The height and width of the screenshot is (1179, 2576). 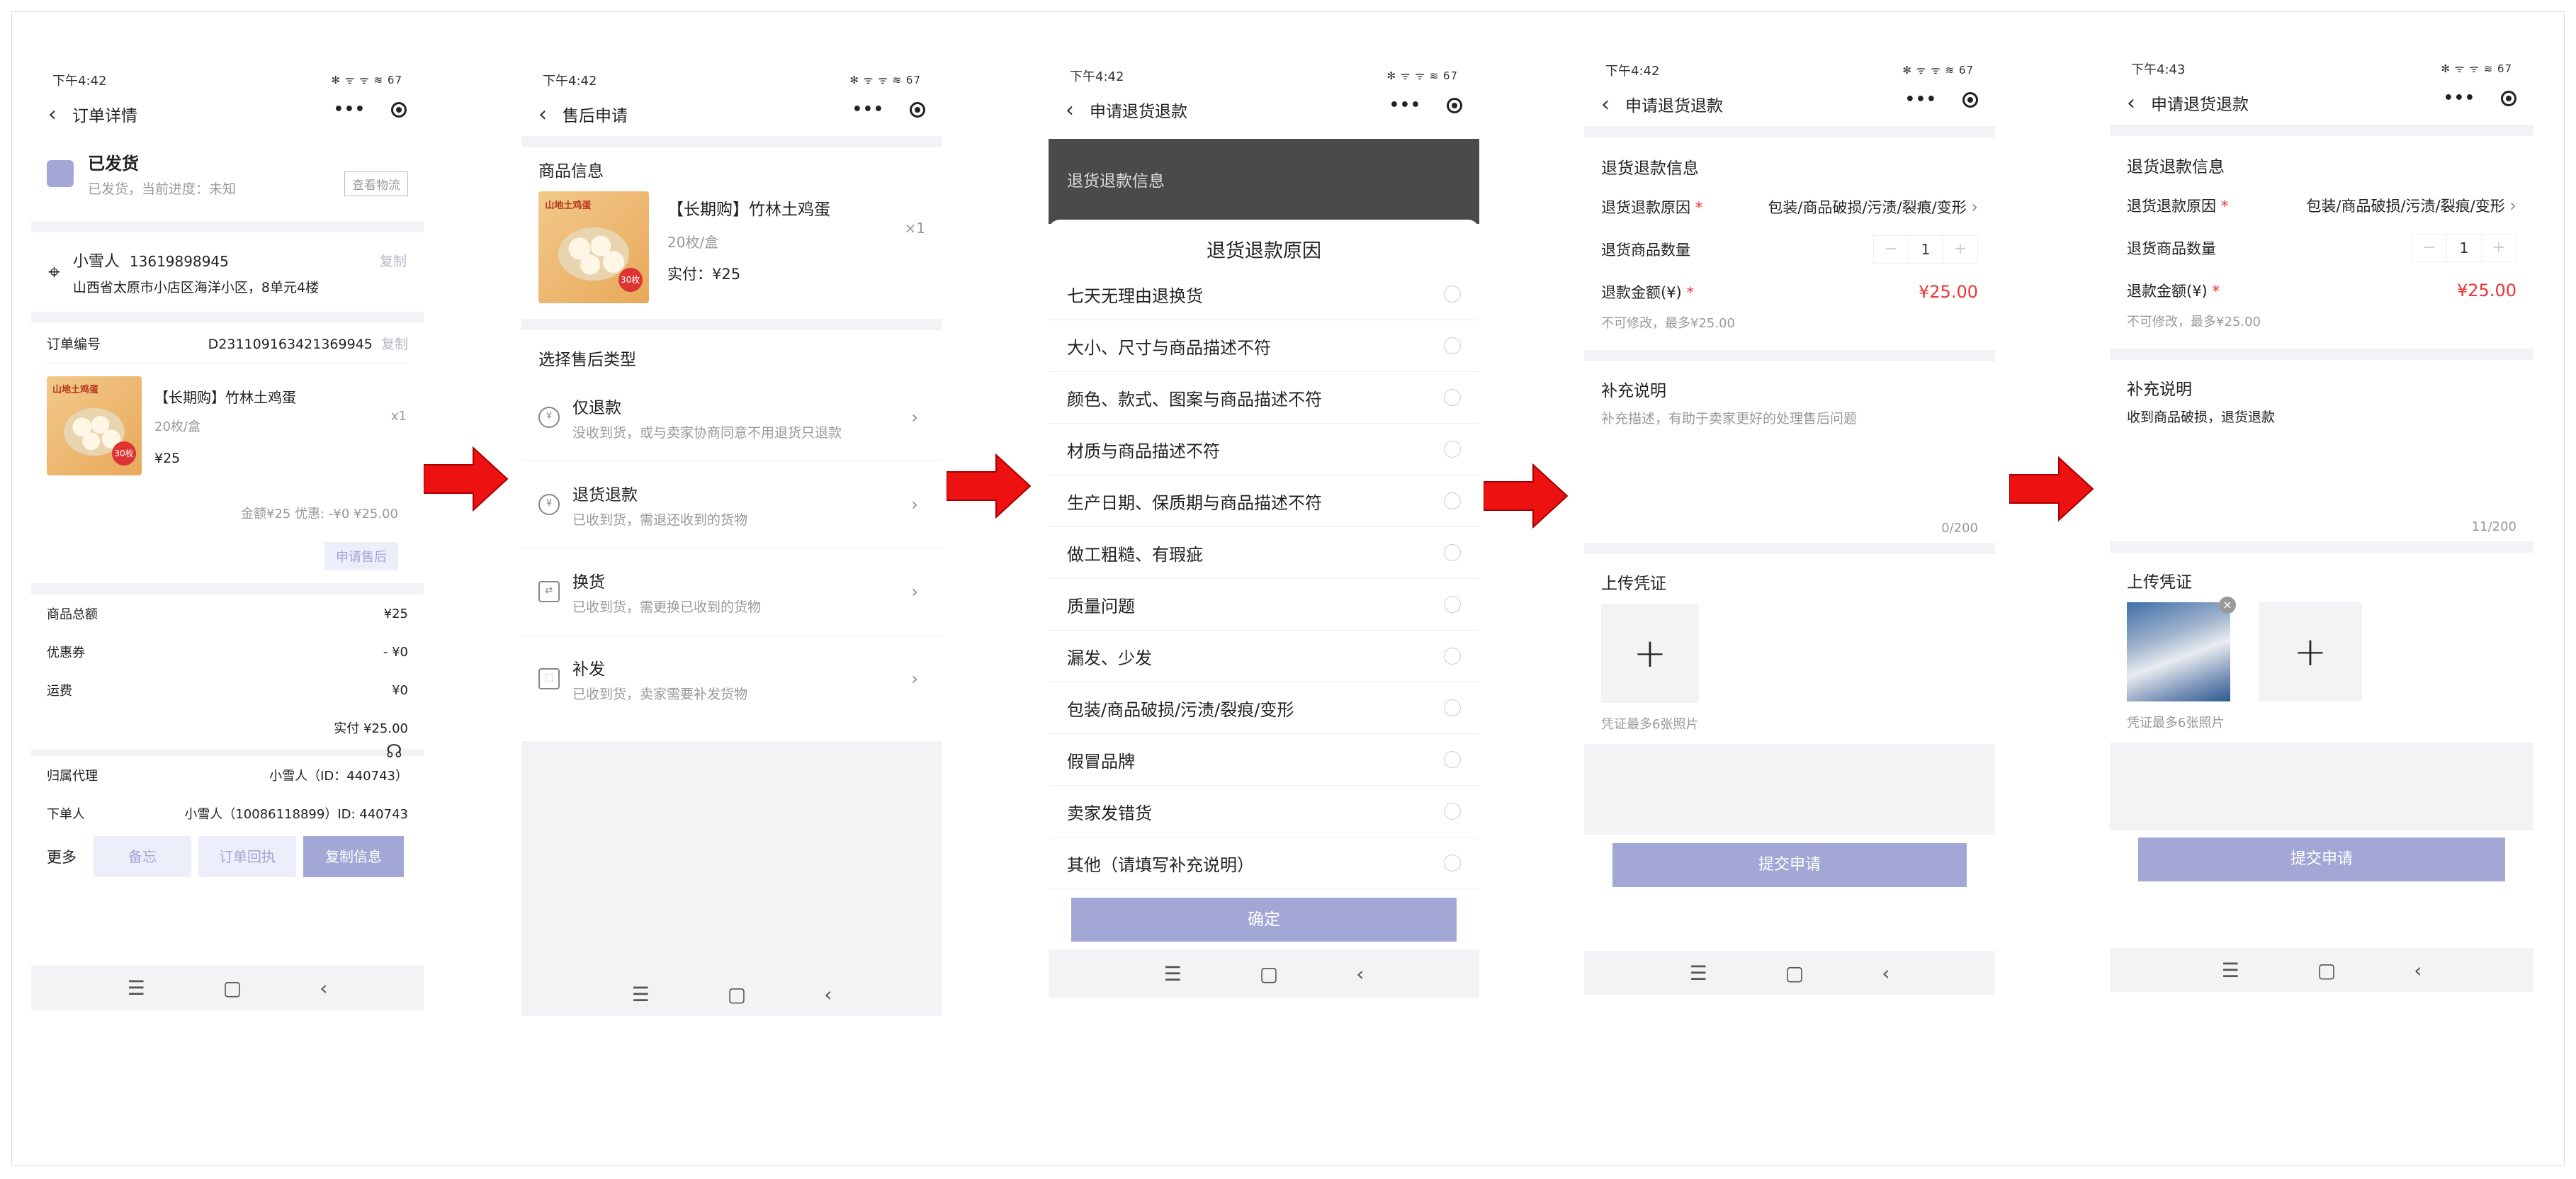 What do you see at coordinates (1264, 708) in the screenshot?
I see `reason-option: 包装/商品破损/污渍/裂痕/变形` at bounding box center [1264, 708].